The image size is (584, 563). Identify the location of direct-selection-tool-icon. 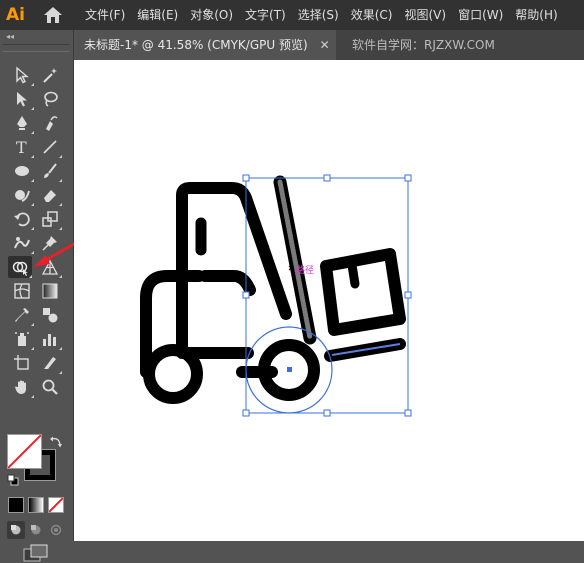
(22, 99).